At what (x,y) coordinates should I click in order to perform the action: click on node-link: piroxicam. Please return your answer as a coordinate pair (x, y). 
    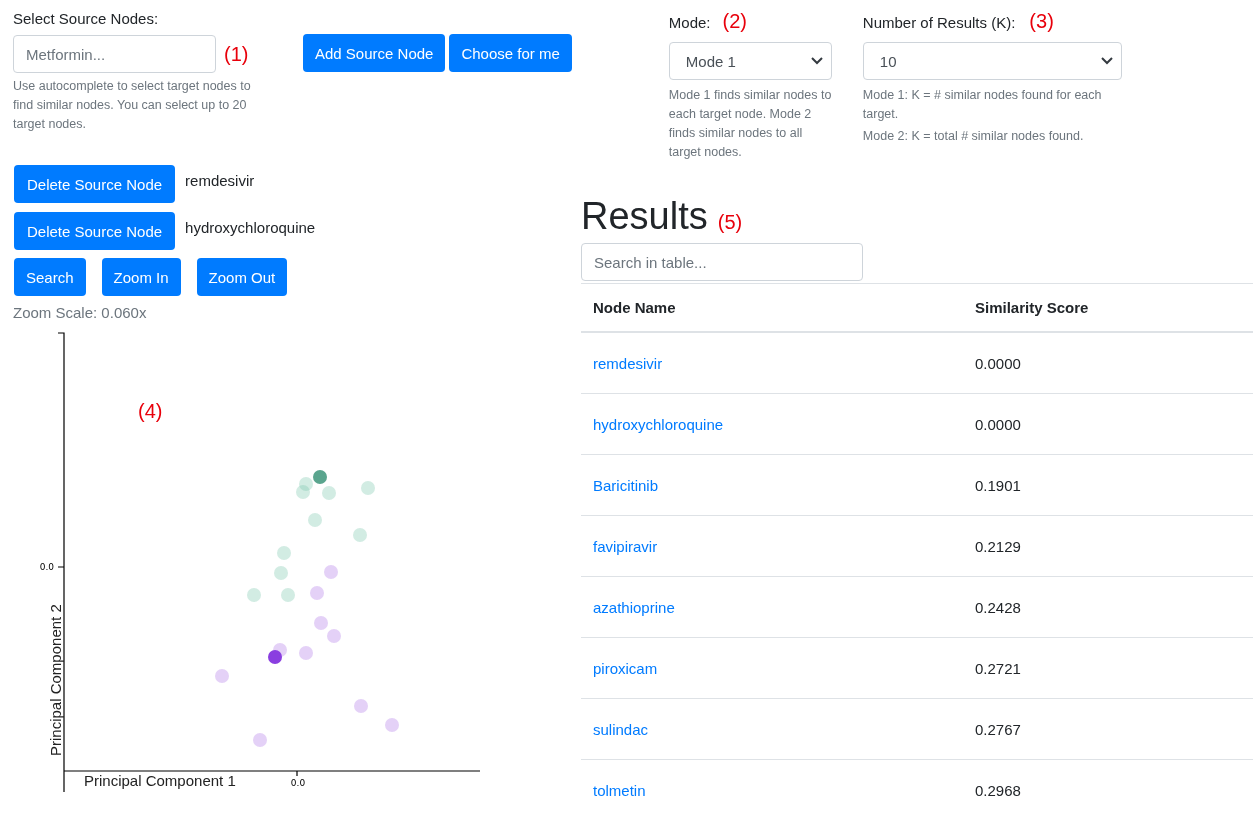
    Looking at the image, I should click on (625, 668).